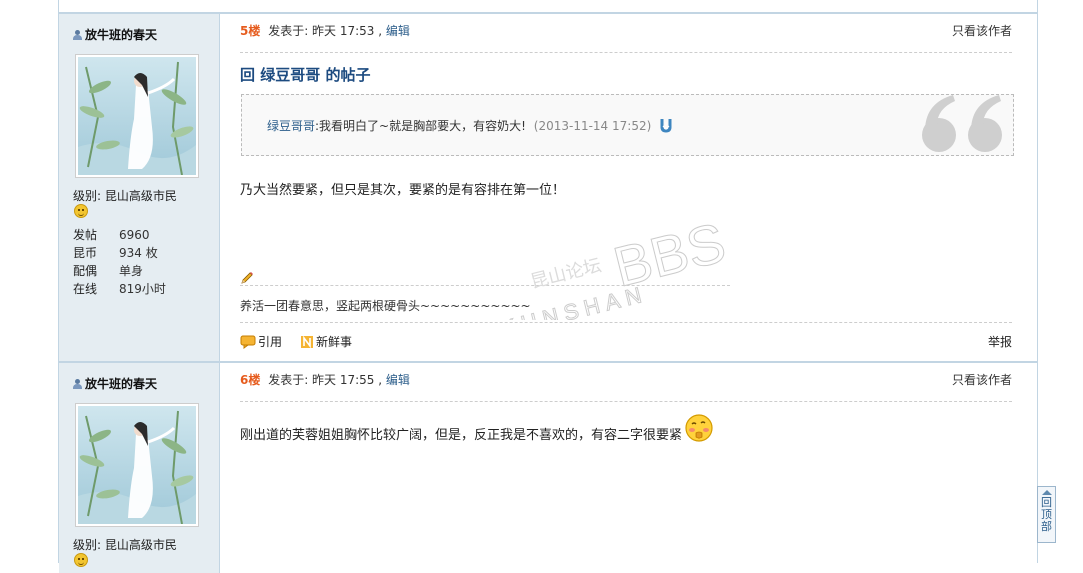  Describe the element at coordinates (385, 306) in the screenshot. I see `signature: 养活一团春意思，竖起两根硬骨头~~~~~~~~~~~` at that location.